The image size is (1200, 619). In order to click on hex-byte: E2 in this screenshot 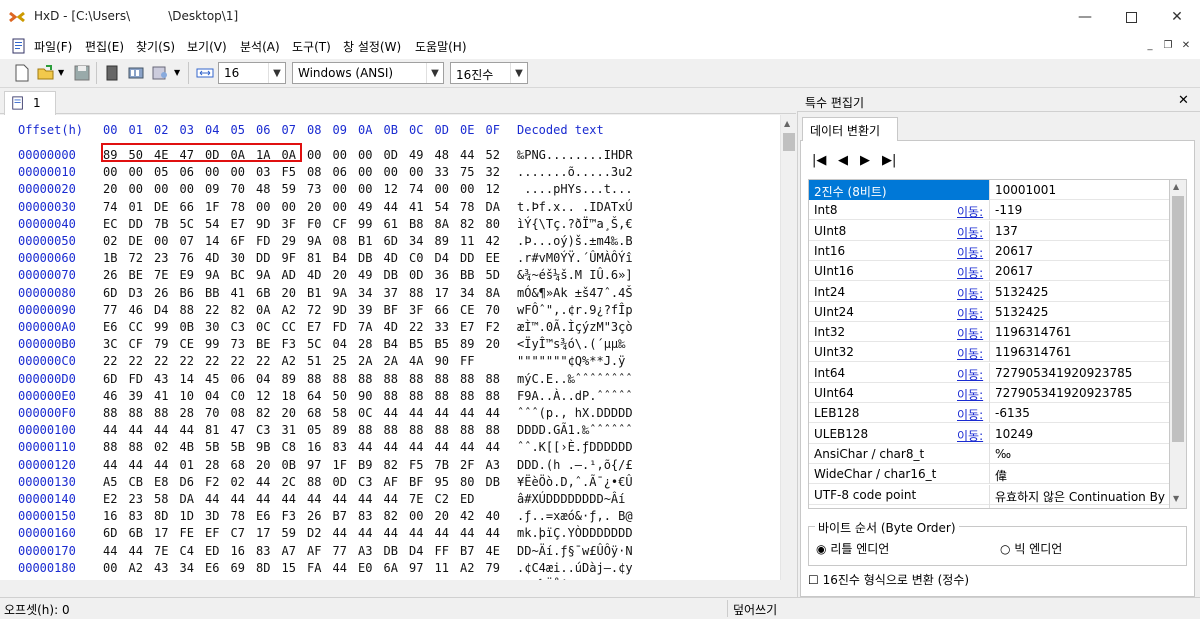, I will do `click(110, 499)`.